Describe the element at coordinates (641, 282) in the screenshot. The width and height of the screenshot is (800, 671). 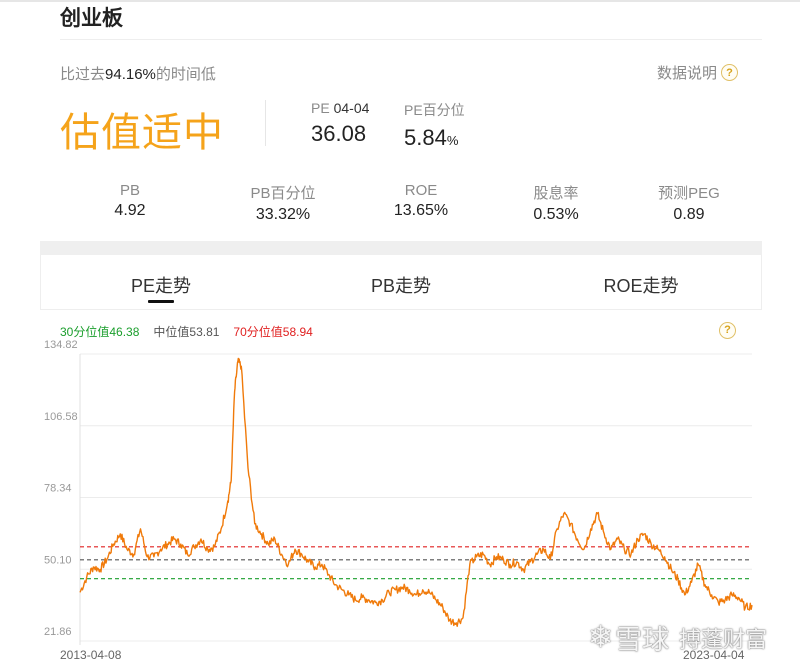
I see `tab-roe-trend: ROE走势` at that location.